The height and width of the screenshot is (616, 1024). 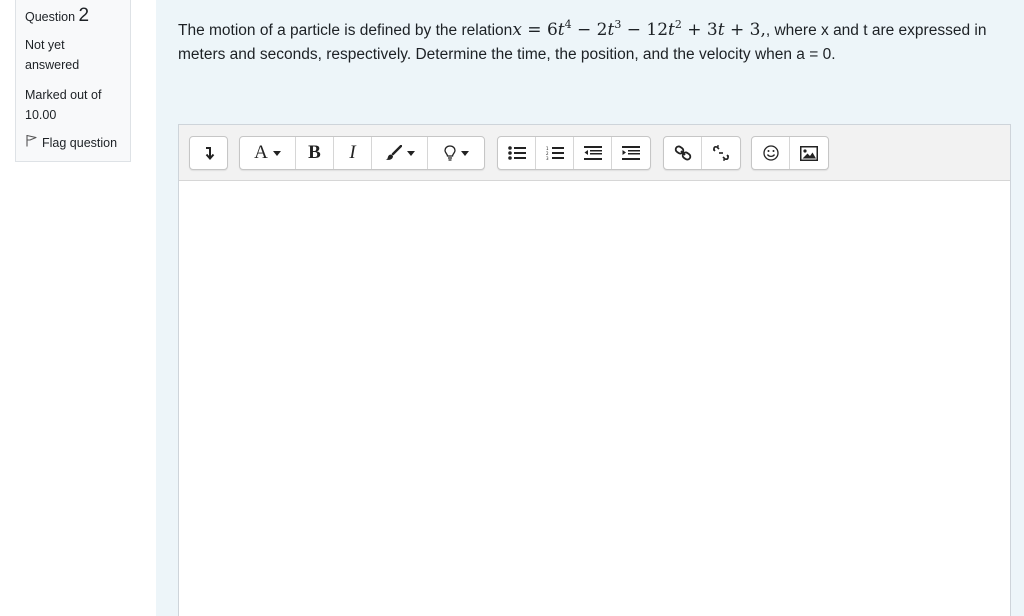 I want to click on outdent-icon, so click(x=592, y=153).